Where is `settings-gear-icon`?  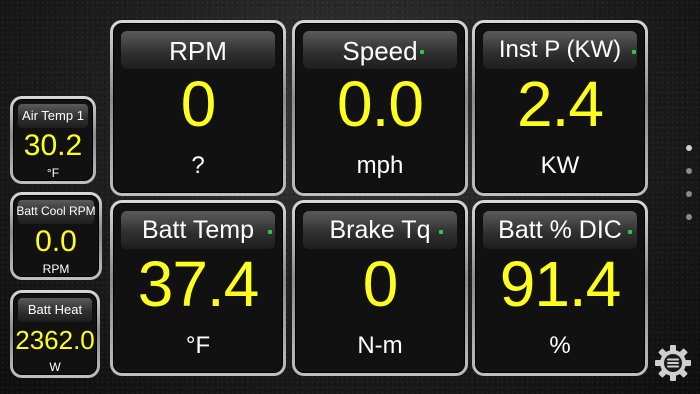 settings-gear-icon is located at coordinates (673, 363).